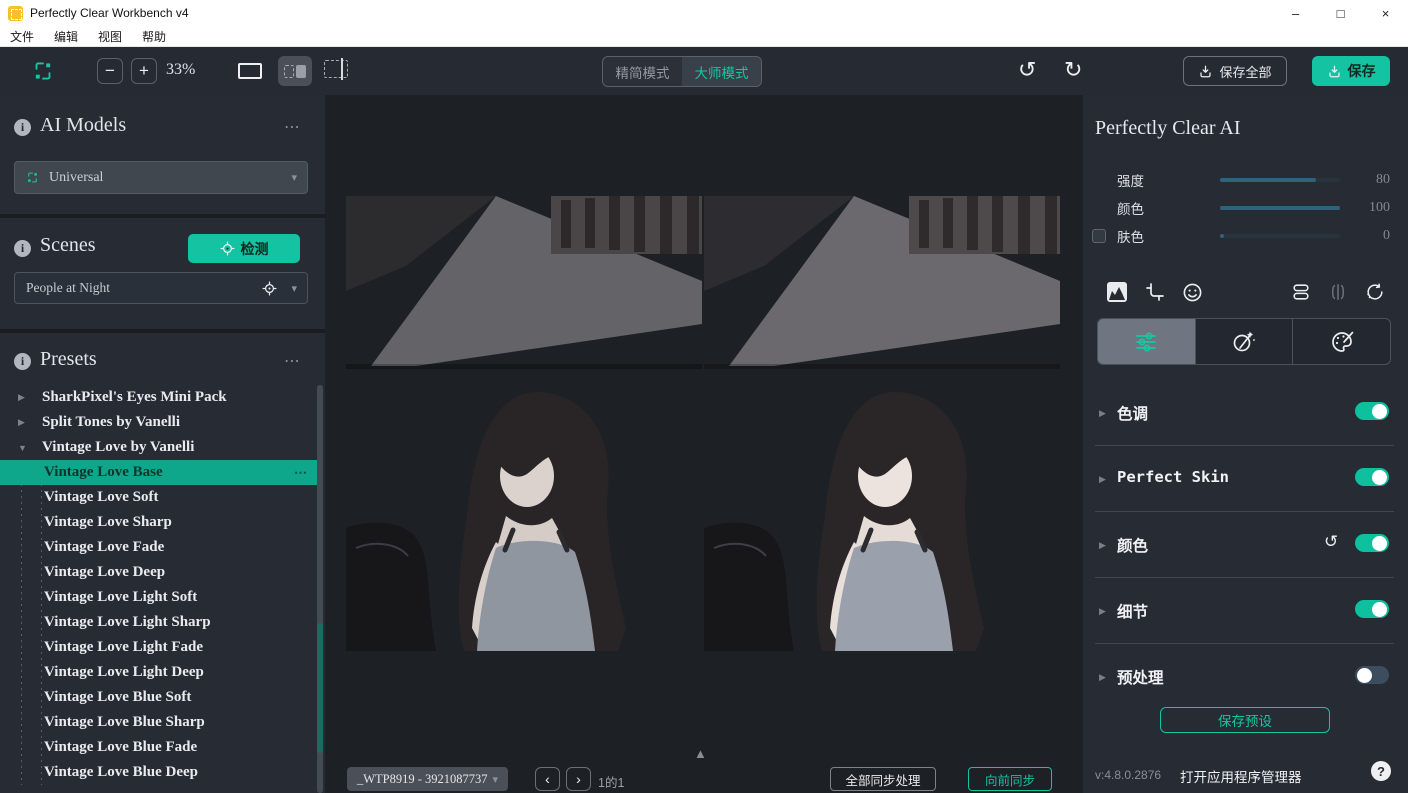 The height and width of the screenshot is (793, 1408). Describe the element at coordinates (1235, 71) in the screenshot. I see `save-all-button: 保存全部` at that location.